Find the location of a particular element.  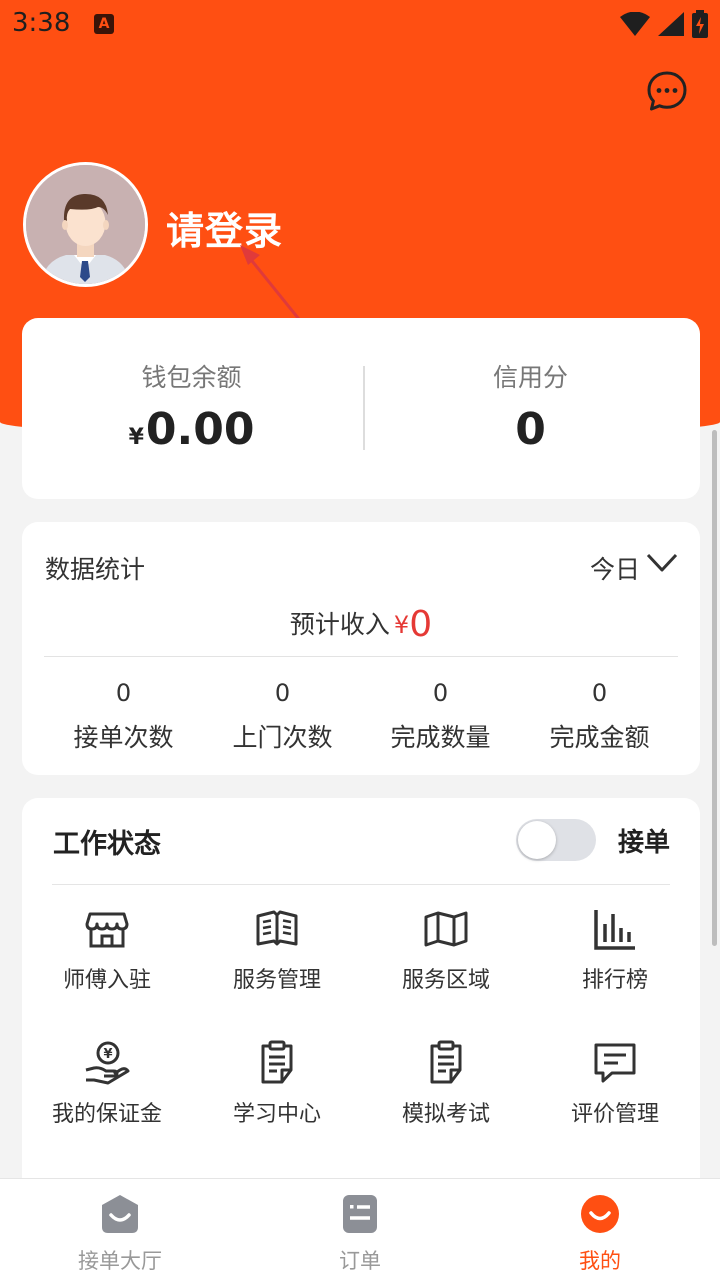

map-icon is located at coordinates (446, 929).